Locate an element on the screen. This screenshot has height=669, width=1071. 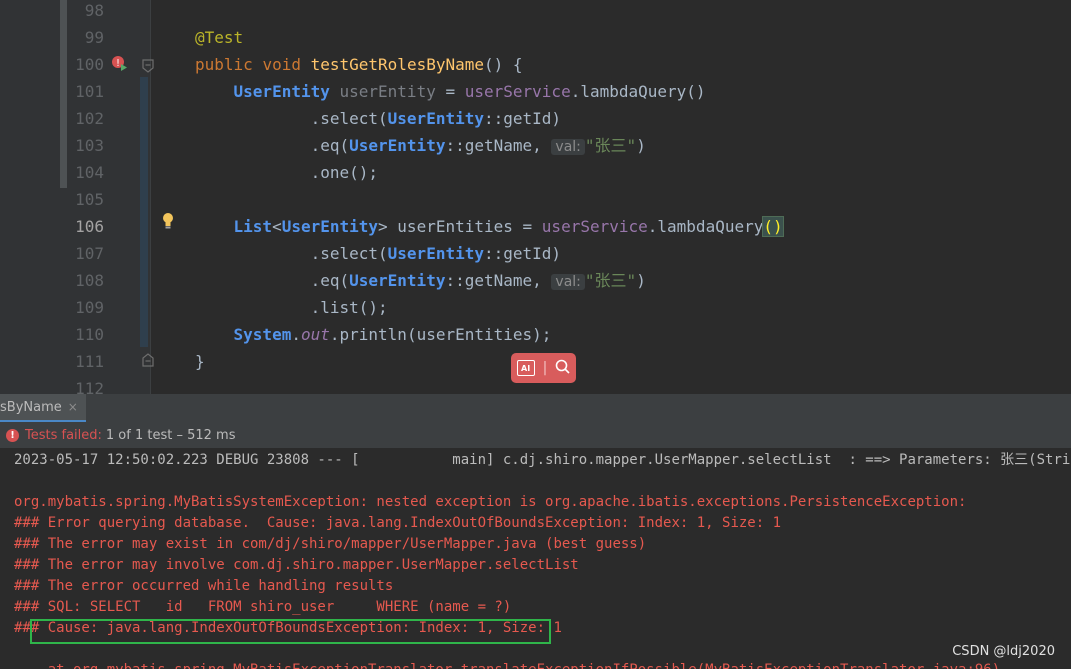
test-status-label: Tests failed: is located at coordinates (63, 435).